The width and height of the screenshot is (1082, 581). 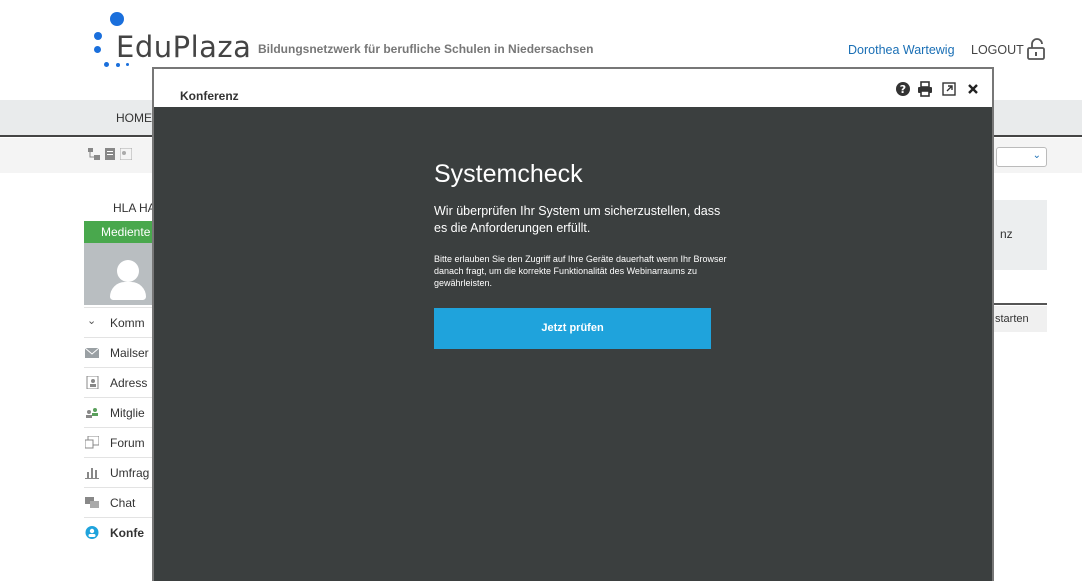 What do you see at coordinates (128, 271) in the screenshot?
I see `avatar-head` at bounding box center [128, 271].